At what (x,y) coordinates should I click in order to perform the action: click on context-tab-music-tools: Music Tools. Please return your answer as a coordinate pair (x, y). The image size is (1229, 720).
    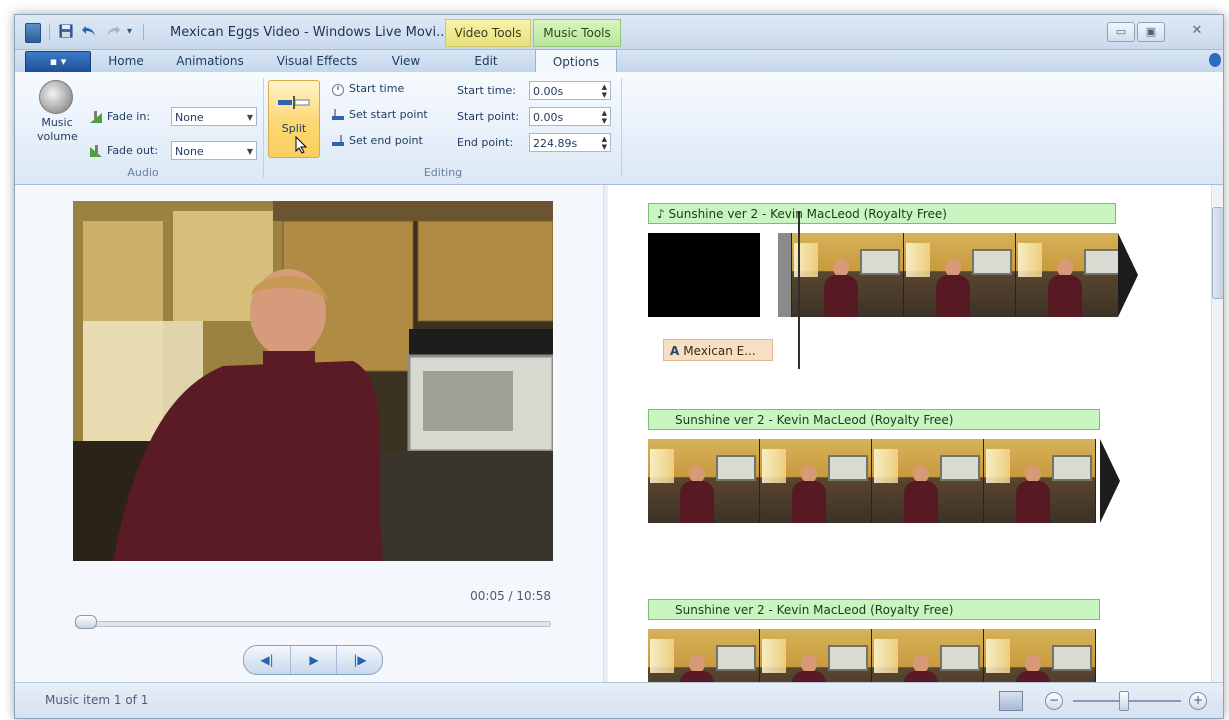
    Looking at the image, I should click on (577, 33).